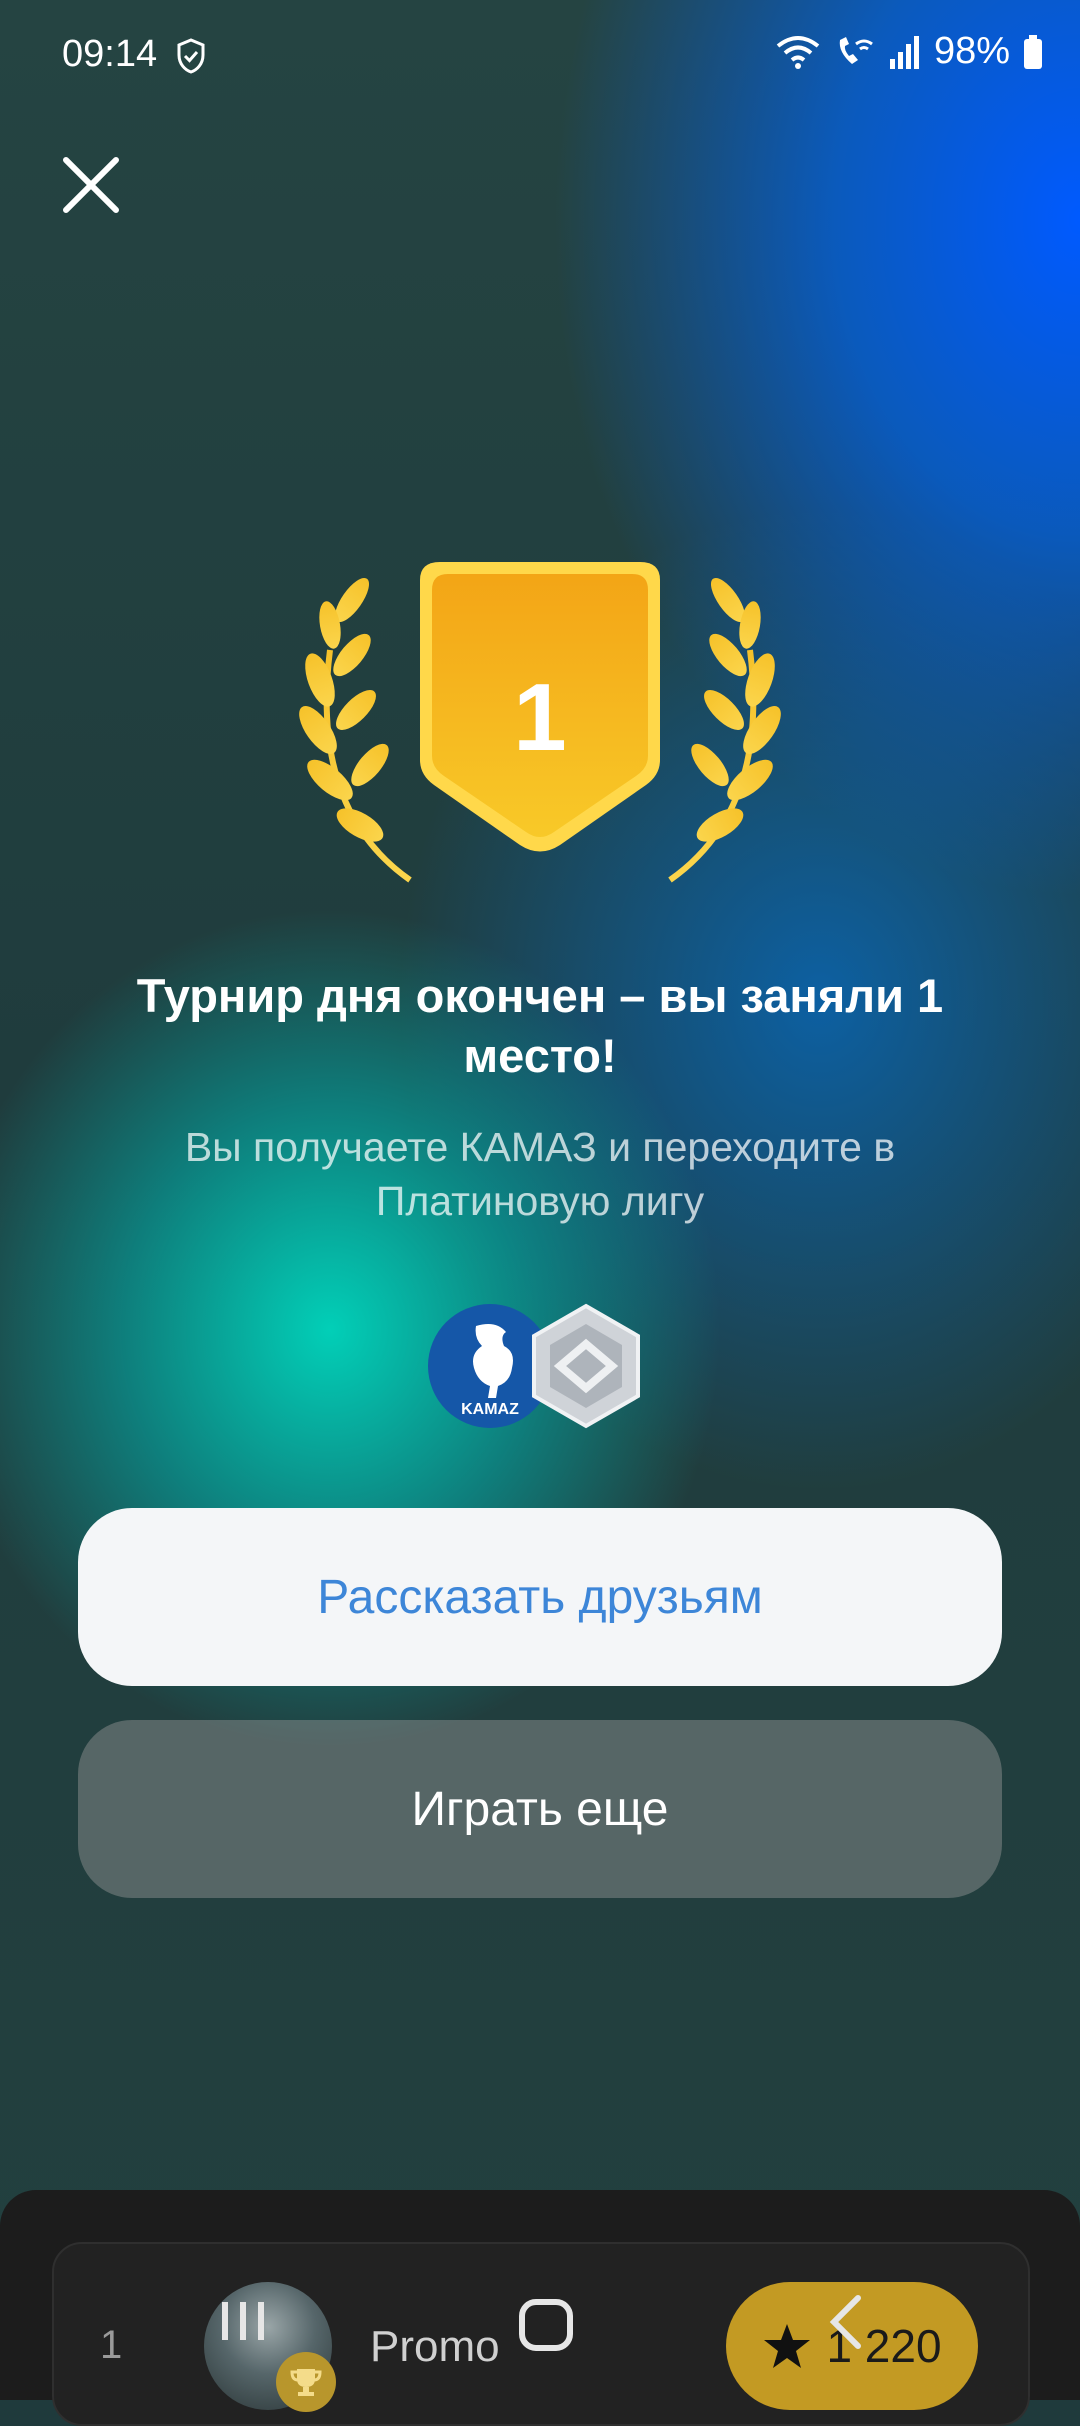  Describe the element at coordinates (798, 52) in the screenshot. I see `wifi-icon` at that location.